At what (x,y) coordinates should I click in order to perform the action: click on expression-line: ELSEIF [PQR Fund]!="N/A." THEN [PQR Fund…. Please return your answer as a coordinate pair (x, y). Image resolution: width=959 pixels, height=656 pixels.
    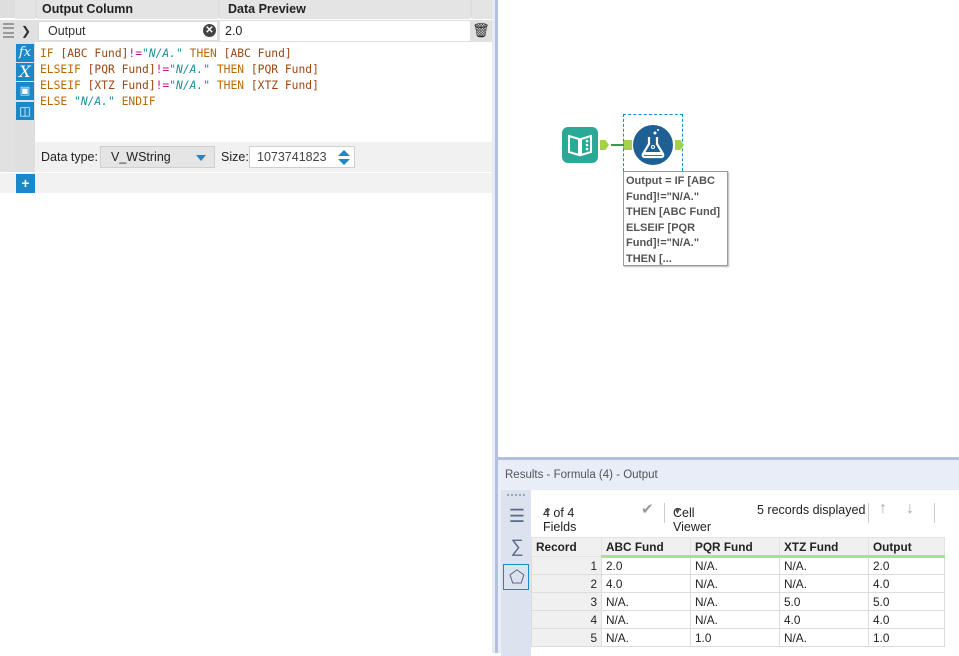
    Looking at the image, I should click on (179, 70).